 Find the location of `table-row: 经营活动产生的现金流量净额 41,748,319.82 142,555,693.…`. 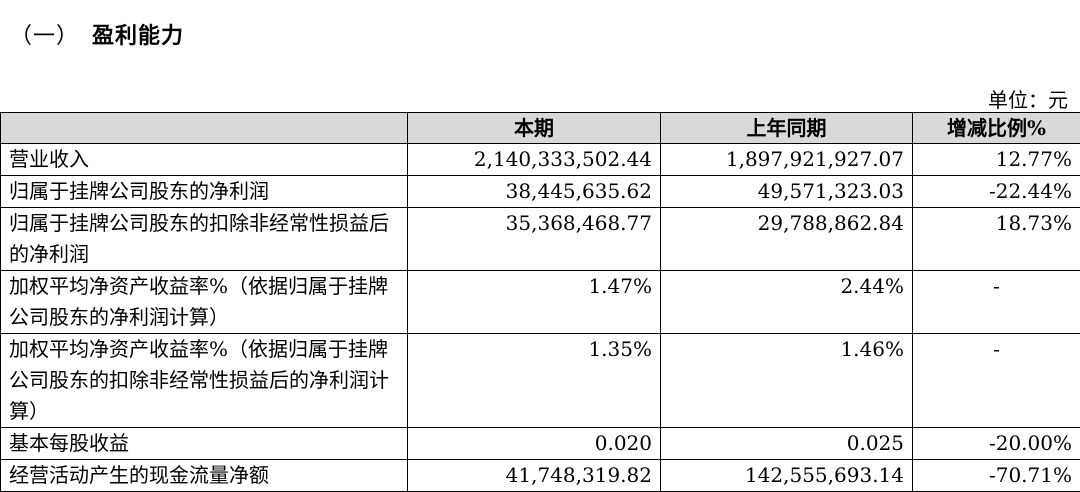

table-row: 经营活动产生的现金流量净额 41,748,319.82 142,555,693.… is located at coordinates (540, 476).